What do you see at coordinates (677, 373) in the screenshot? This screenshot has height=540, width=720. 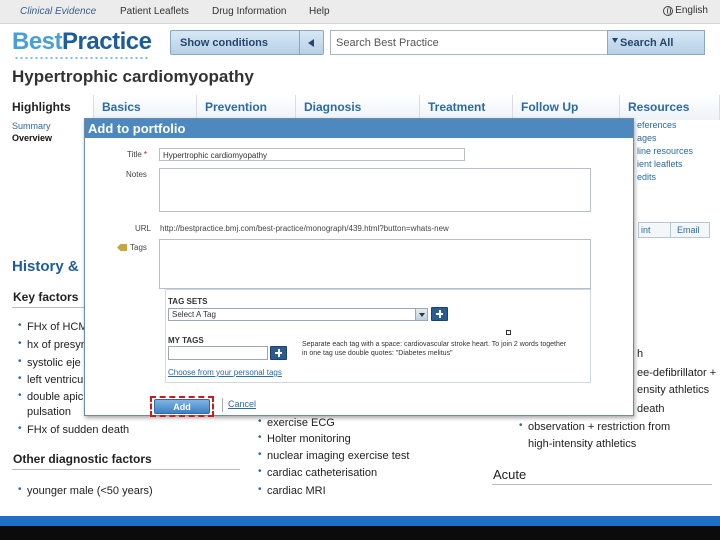 I see `treatment-fragment: ee-defibrillator +` at bounding box center [677, 373].